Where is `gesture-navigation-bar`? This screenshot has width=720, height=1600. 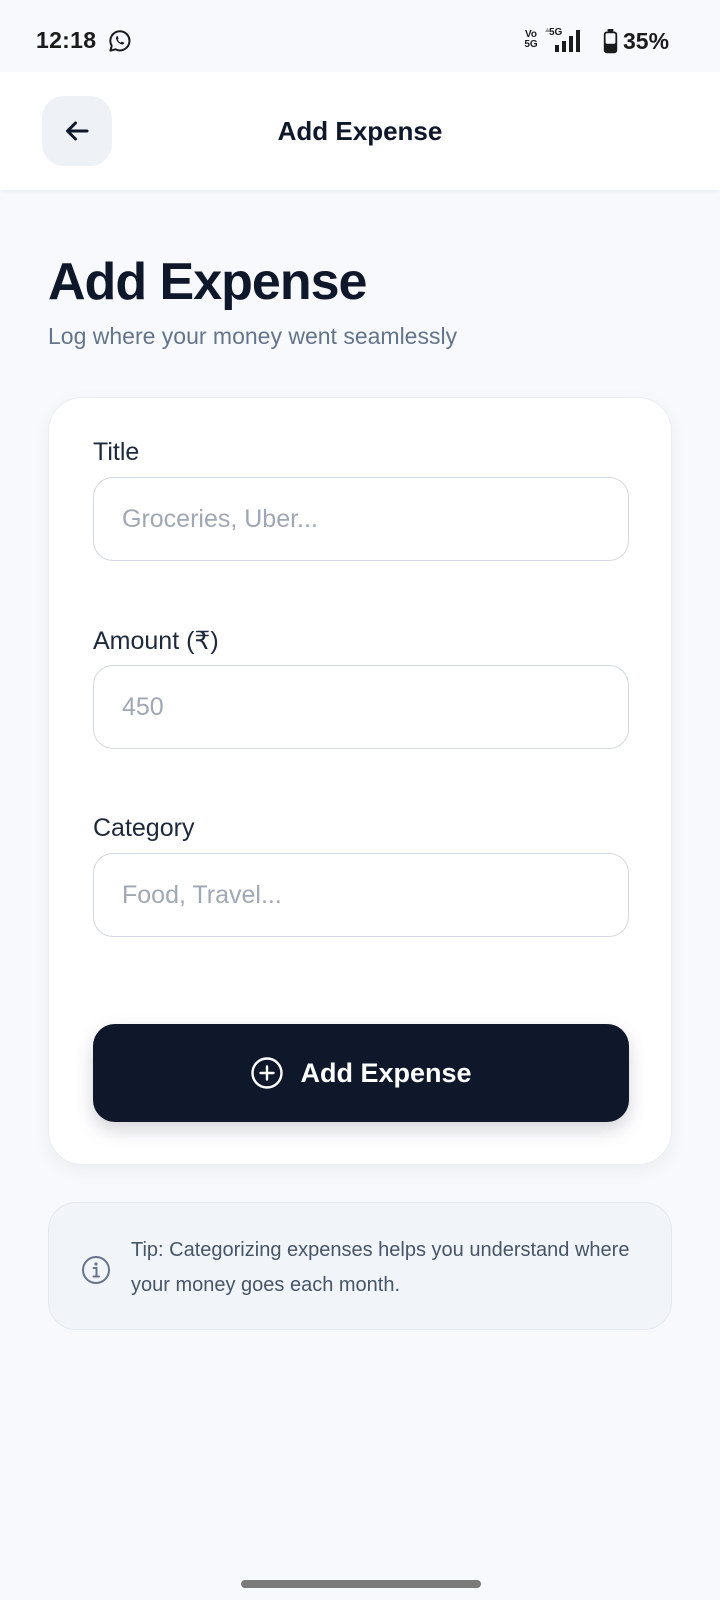 gesture-navigation-bar is located at coordinates (361, 1584).